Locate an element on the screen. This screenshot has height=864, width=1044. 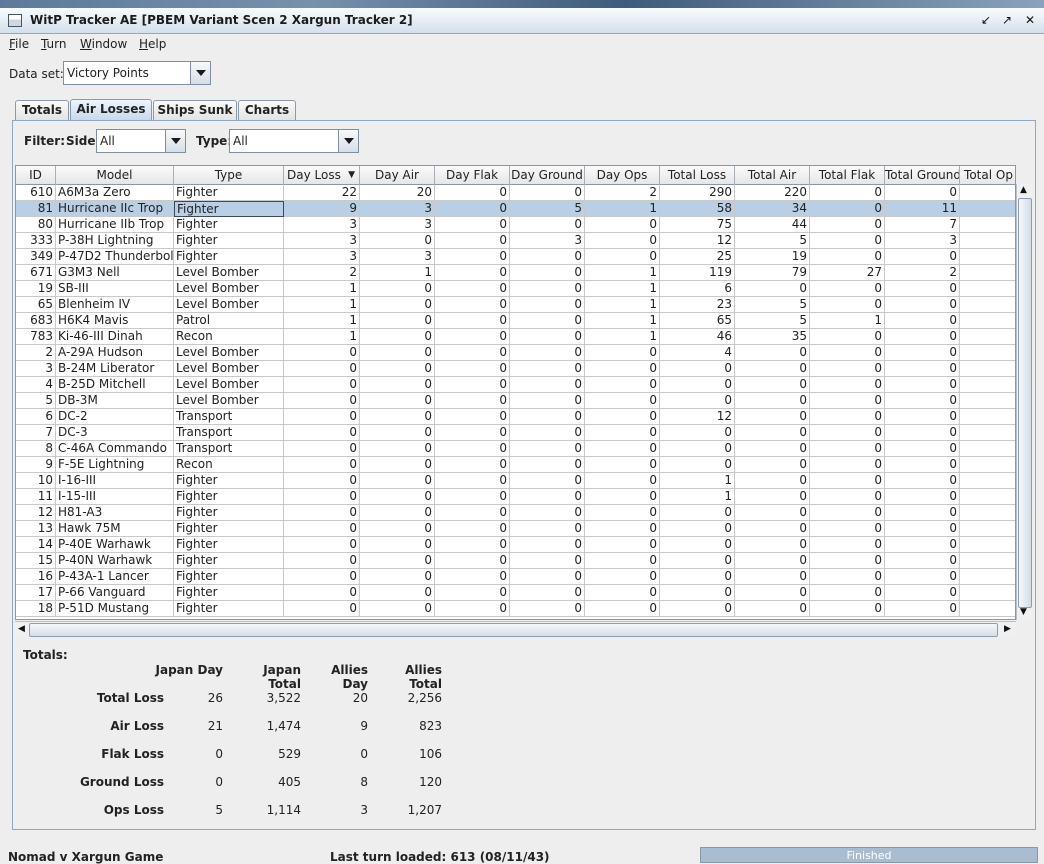
table-row: 17 P-66 Vanguard Fighter 0 0 0 0 0 0 0 0 0 is located at coordinates (515, 593).